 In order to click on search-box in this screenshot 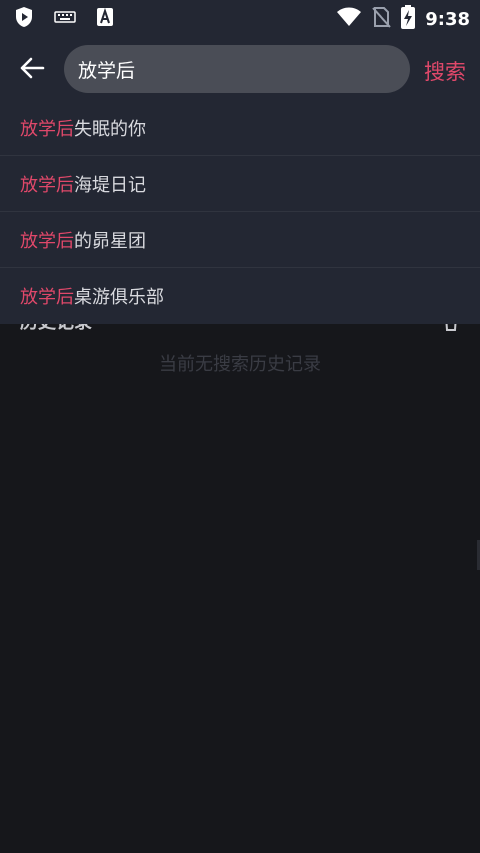, I will do `click(237, 69)`.